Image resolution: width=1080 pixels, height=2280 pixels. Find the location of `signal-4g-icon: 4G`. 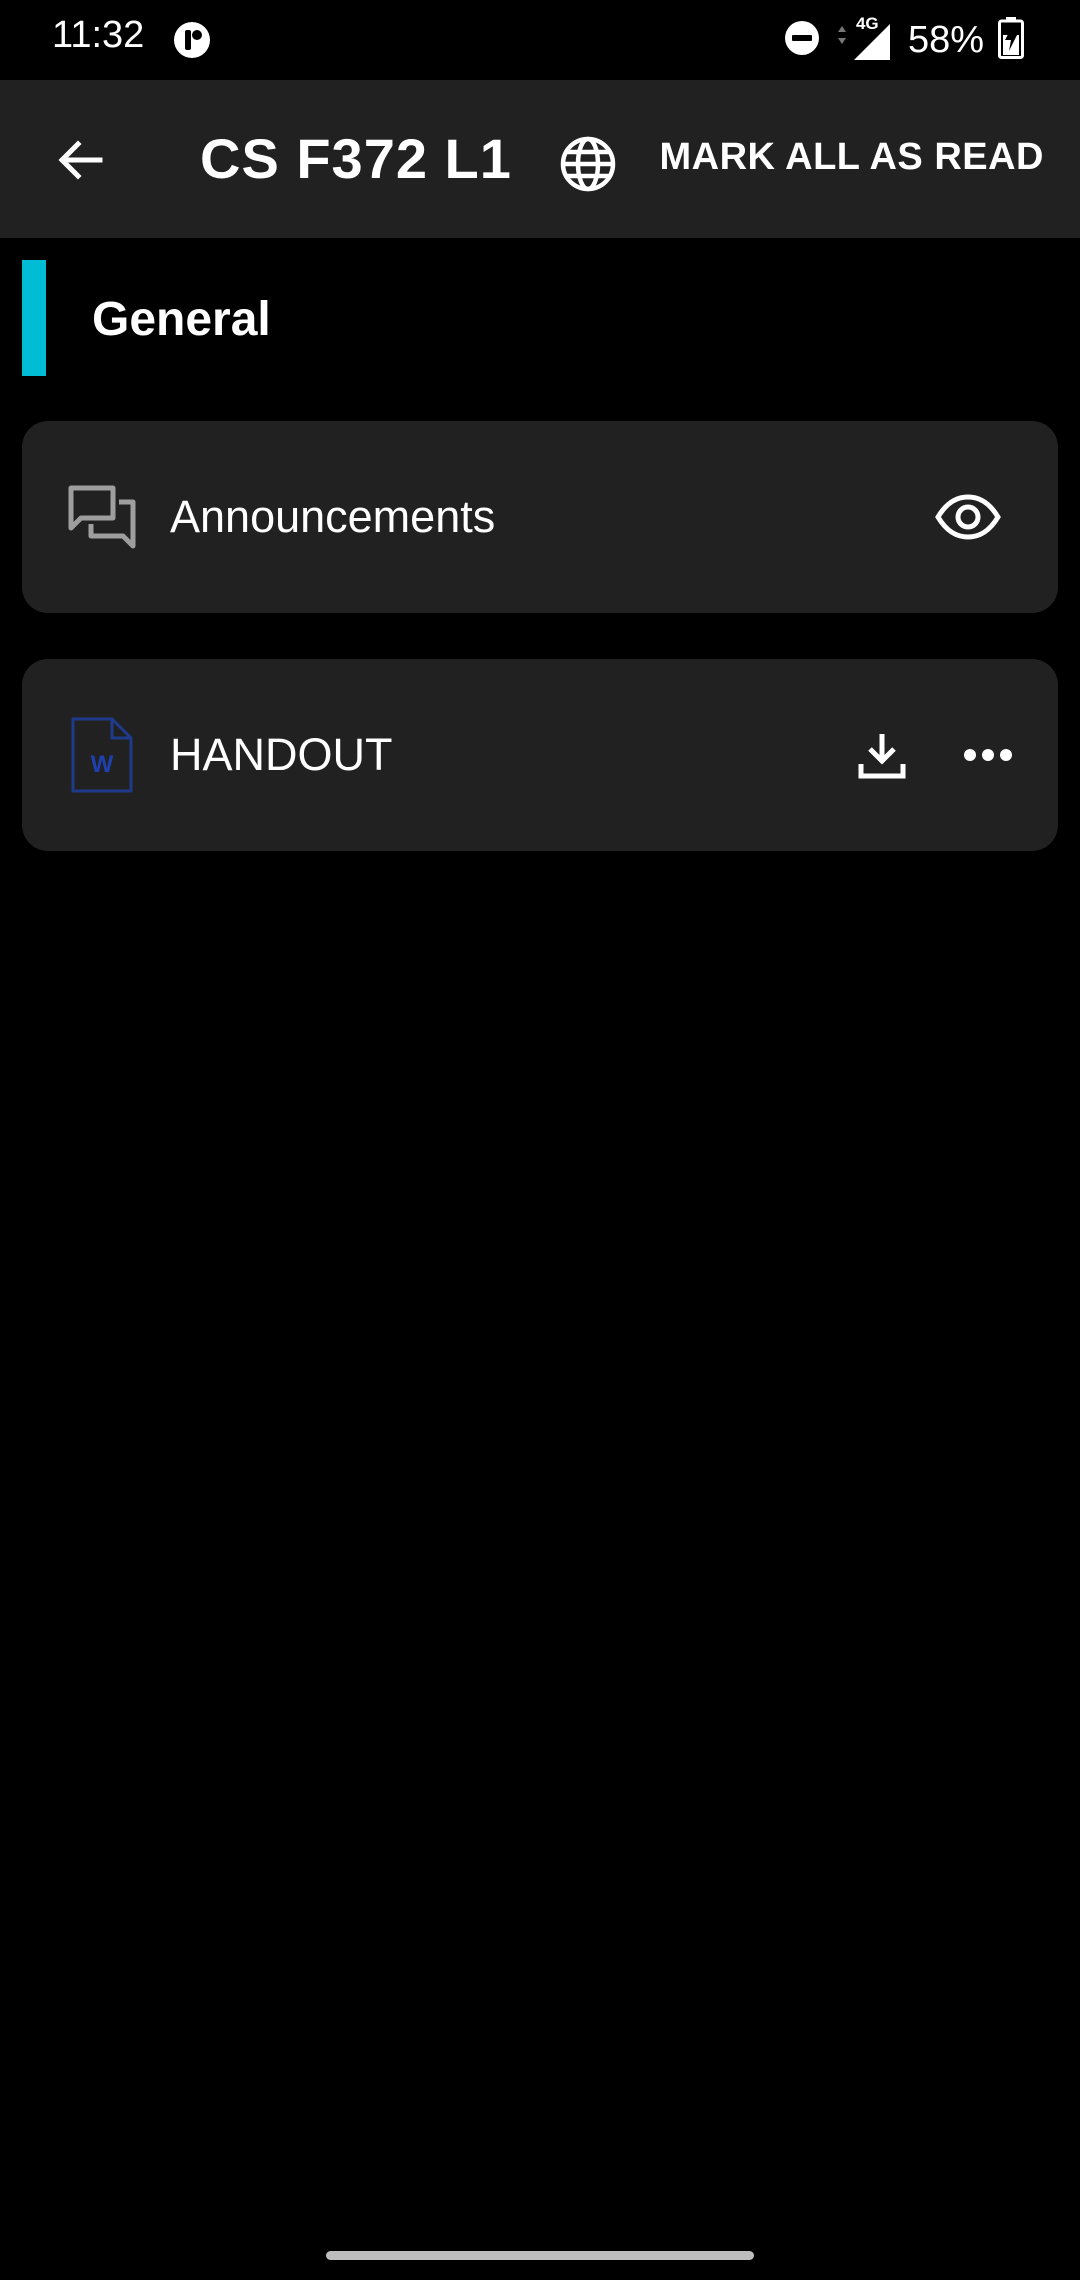

signal-4g-icon: 4G is located at coordinates (864, 38).